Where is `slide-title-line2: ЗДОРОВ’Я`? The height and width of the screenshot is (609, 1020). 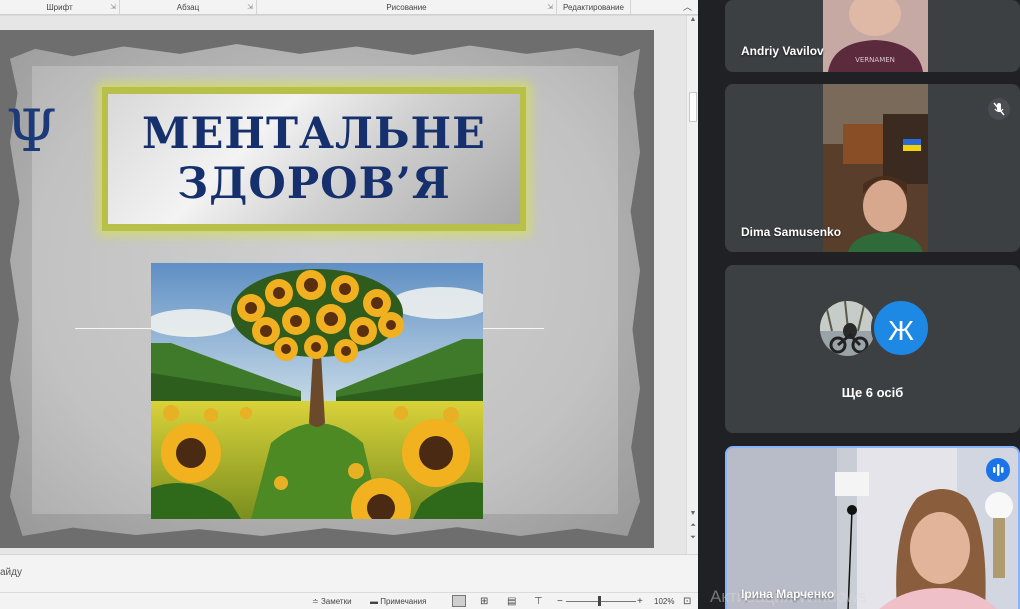 slide-title-line2: ЗДОРОВ’Я is located at coordinates (314, 184).